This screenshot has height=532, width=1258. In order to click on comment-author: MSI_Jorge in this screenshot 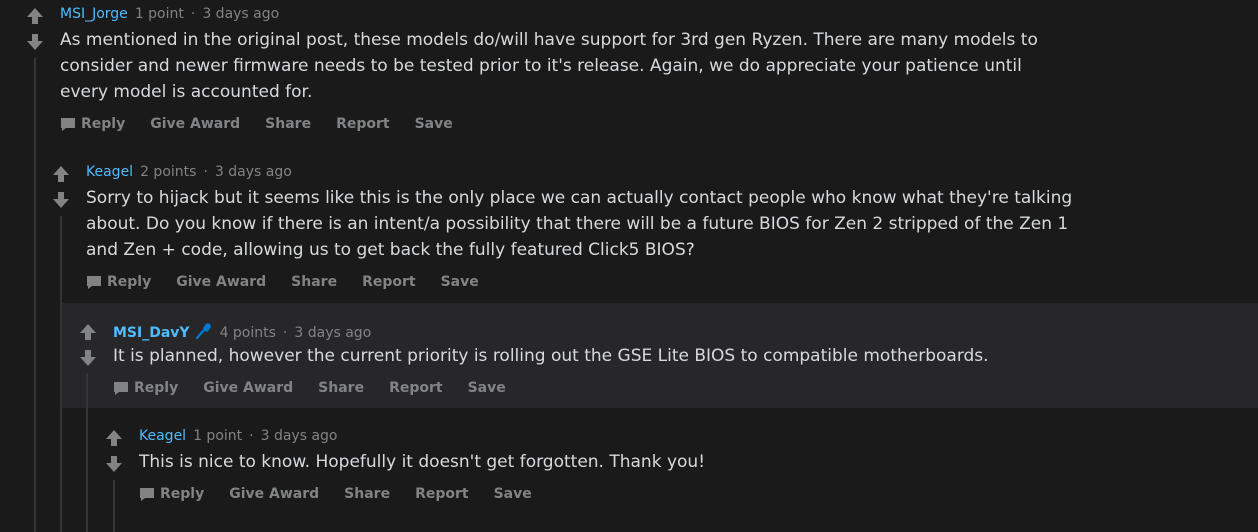, I will do `click(94, 14)`.